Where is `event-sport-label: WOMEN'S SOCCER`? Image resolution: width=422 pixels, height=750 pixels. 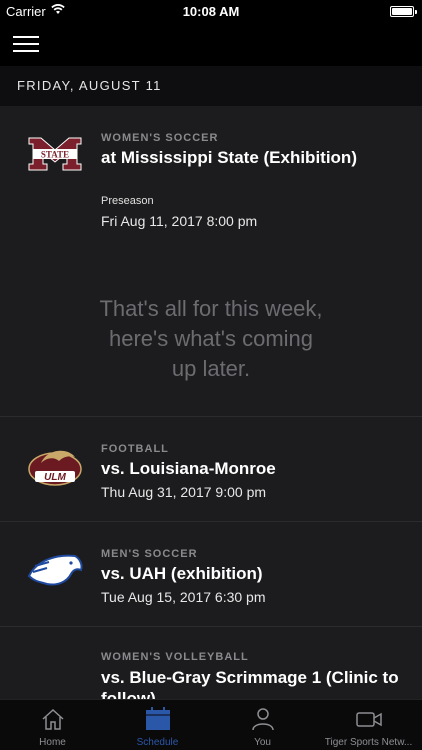
event-sport-label: WOMEN'S SOCCER is located at coordinates (160, 138).